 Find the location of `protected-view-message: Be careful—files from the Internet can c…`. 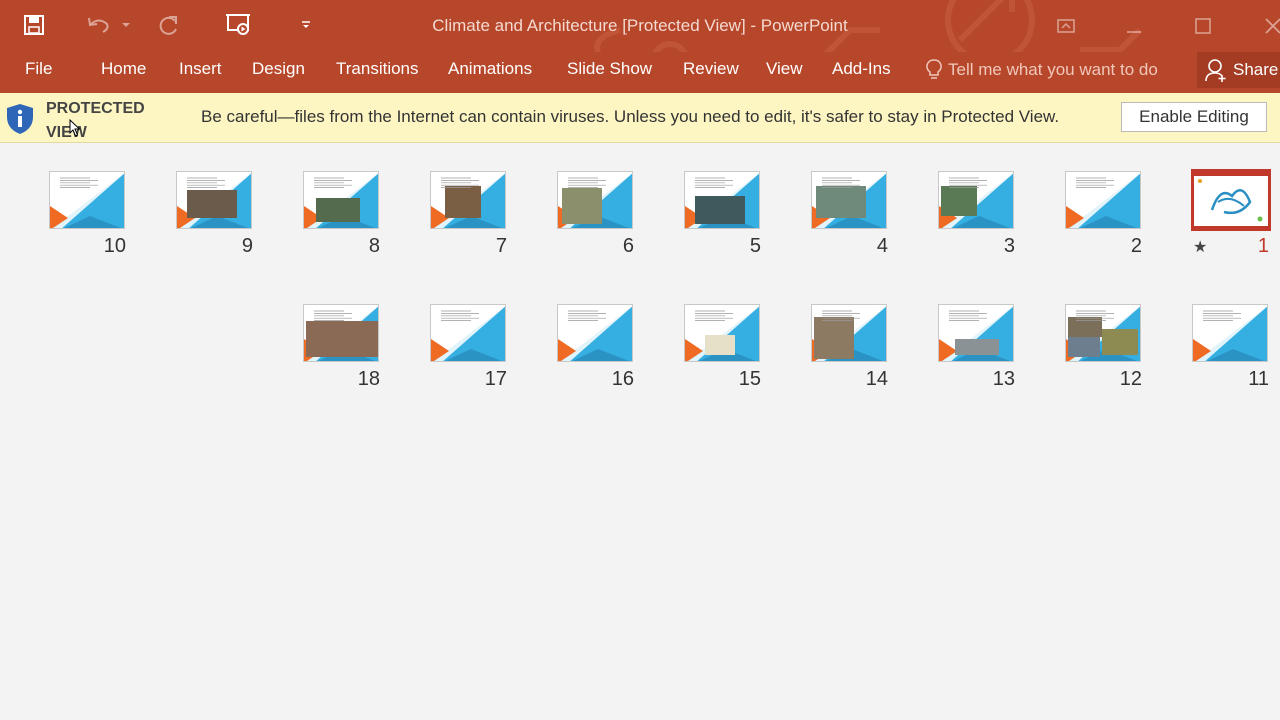

protected-view-message: Be careful—files from the Internet can c… is located at coordinates (630, 116).